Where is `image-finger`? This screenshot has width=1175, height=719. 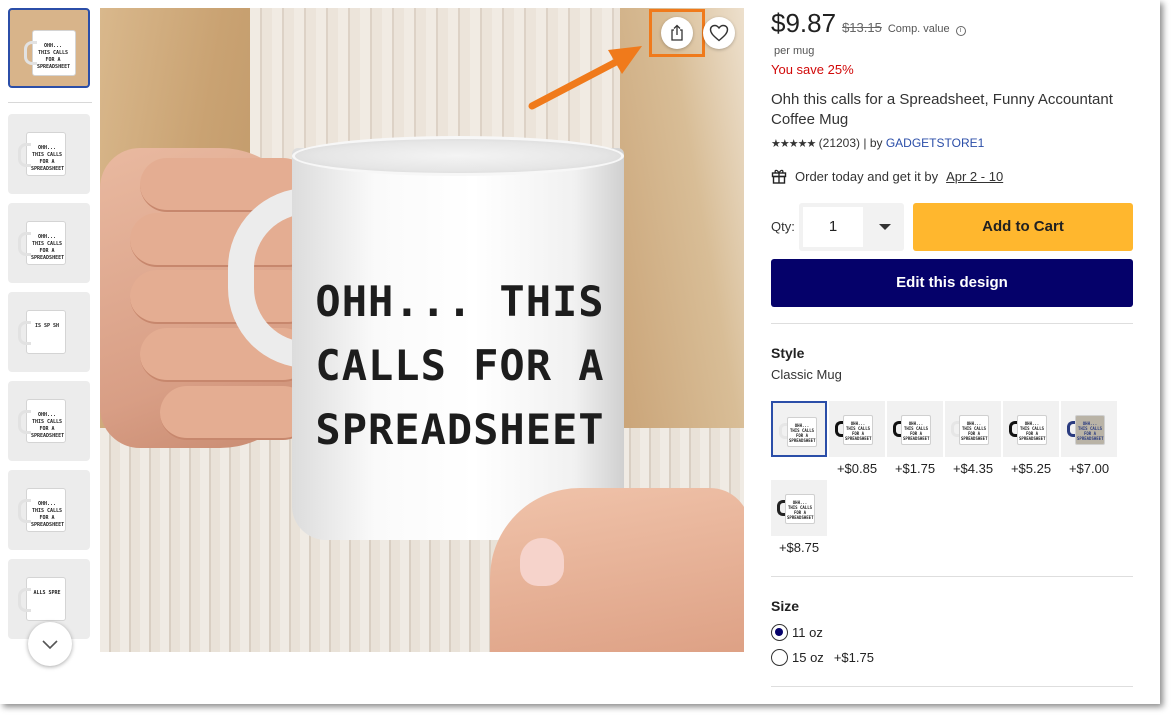
image-finger is located at coordinates (235, 413).